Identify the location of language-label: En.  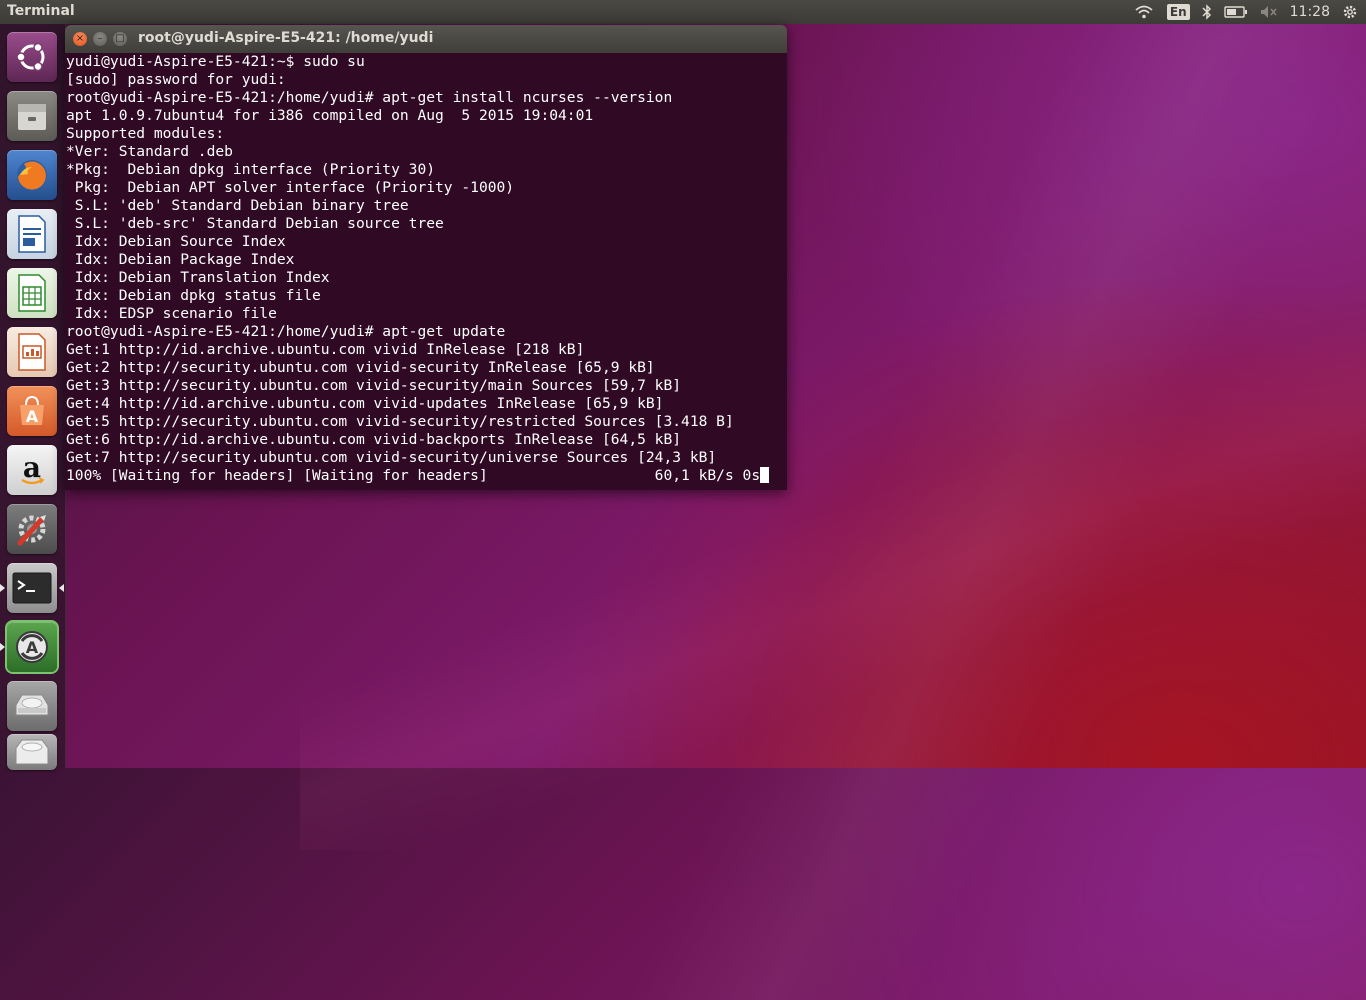
(1178, 12).